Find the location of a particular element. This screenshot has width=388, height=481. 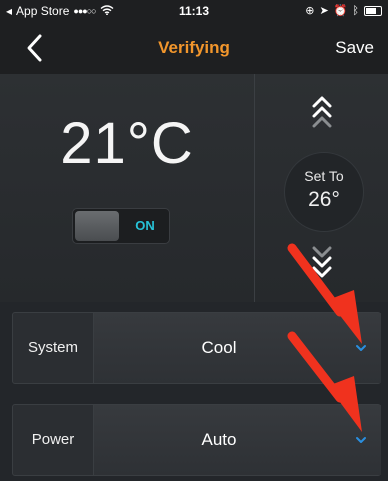

increase-setpoint-button is located at coordinates (322, 112).